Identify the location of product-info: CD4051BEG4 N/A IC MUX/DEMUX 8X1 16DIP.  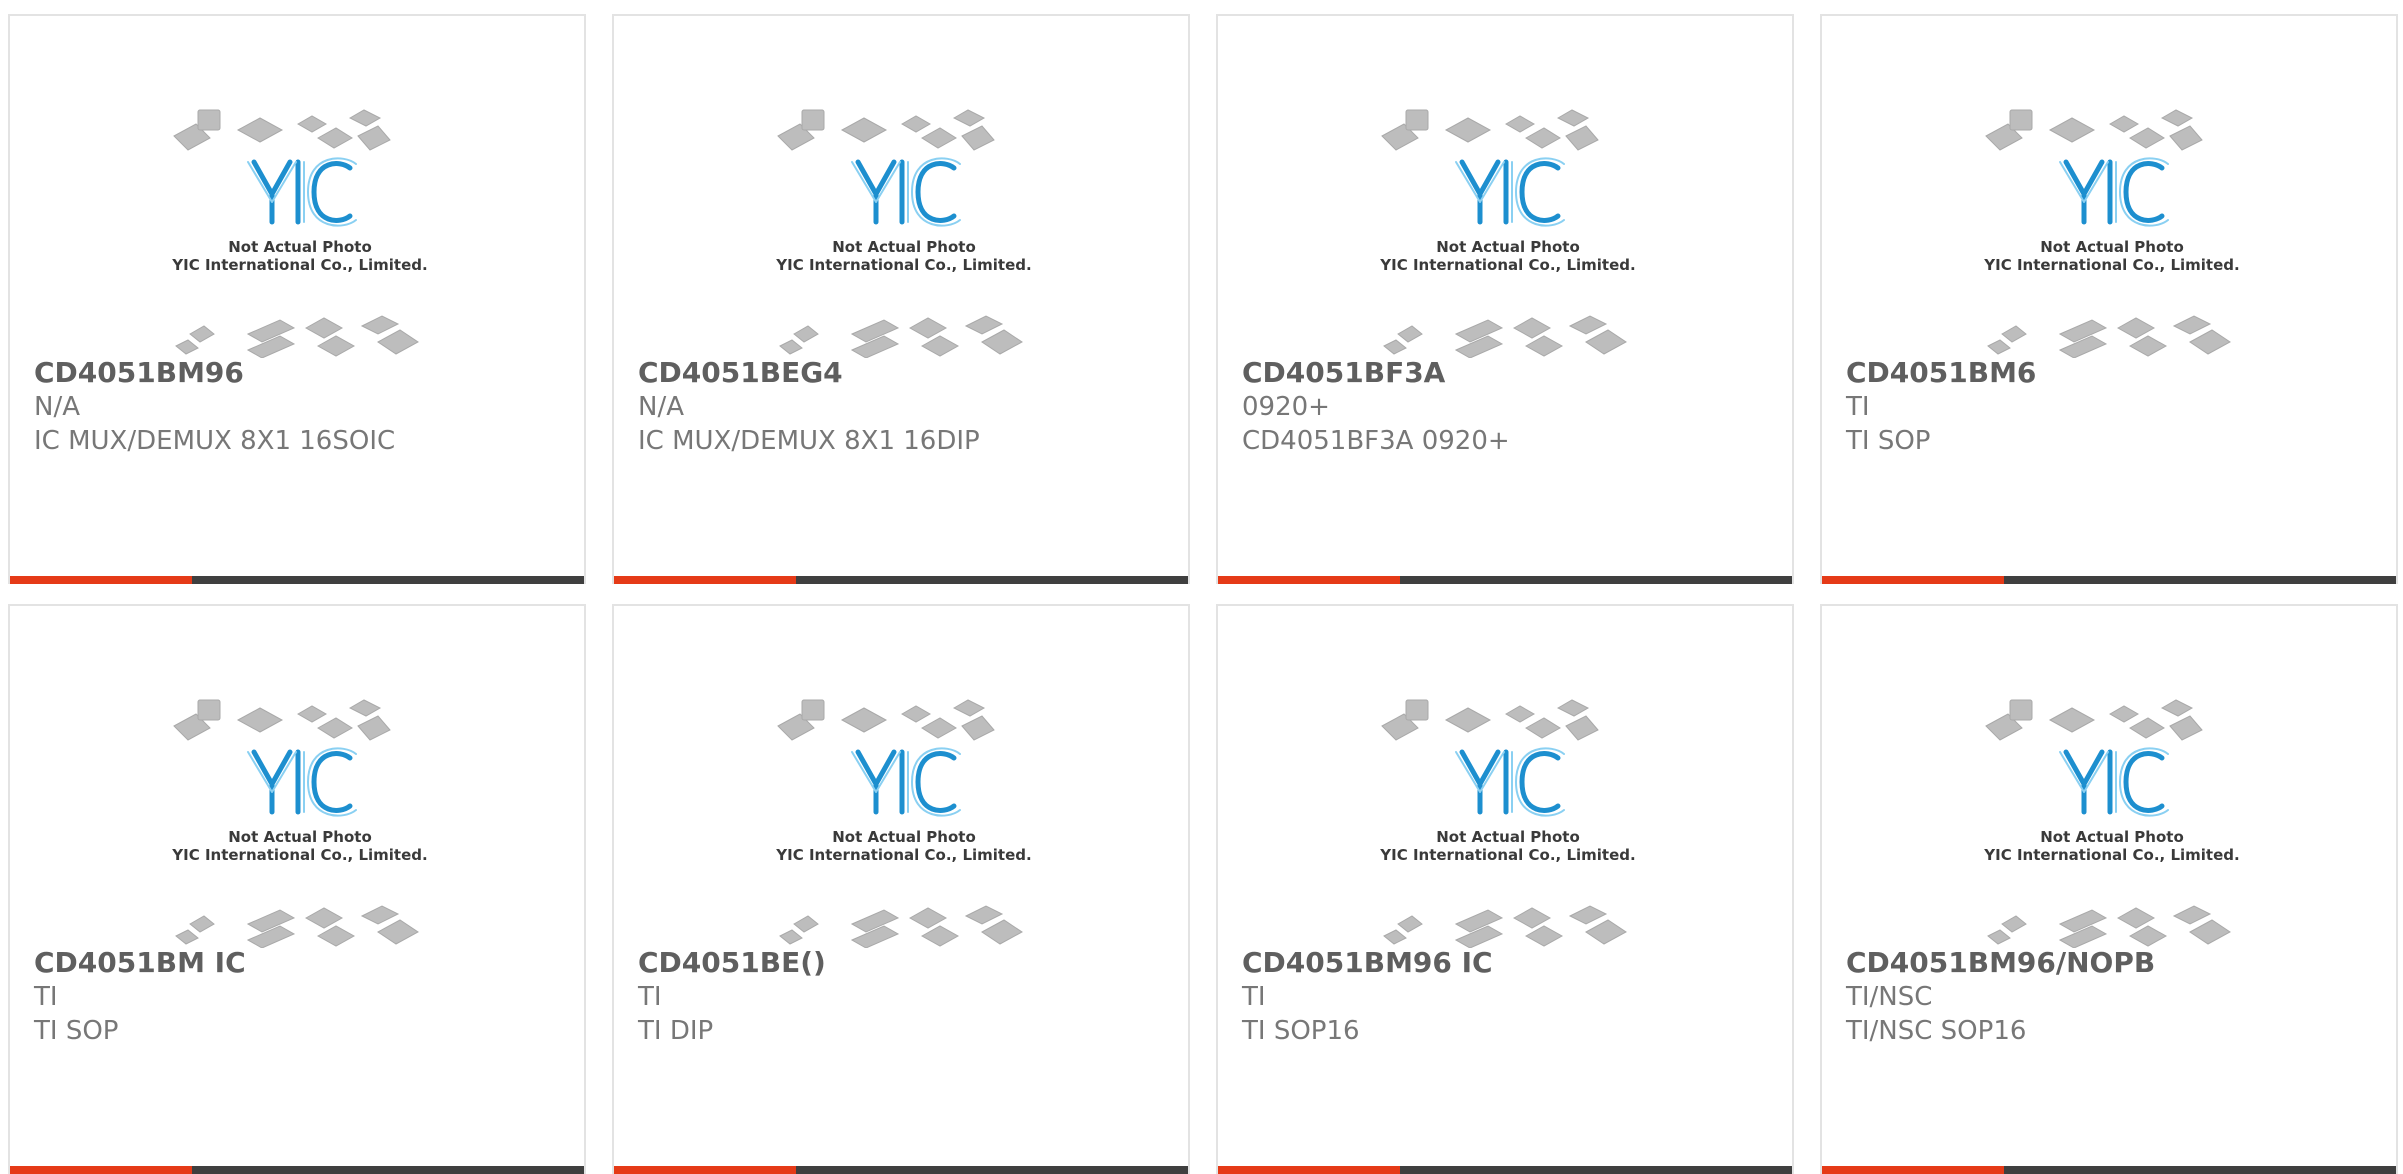
(898, 407).